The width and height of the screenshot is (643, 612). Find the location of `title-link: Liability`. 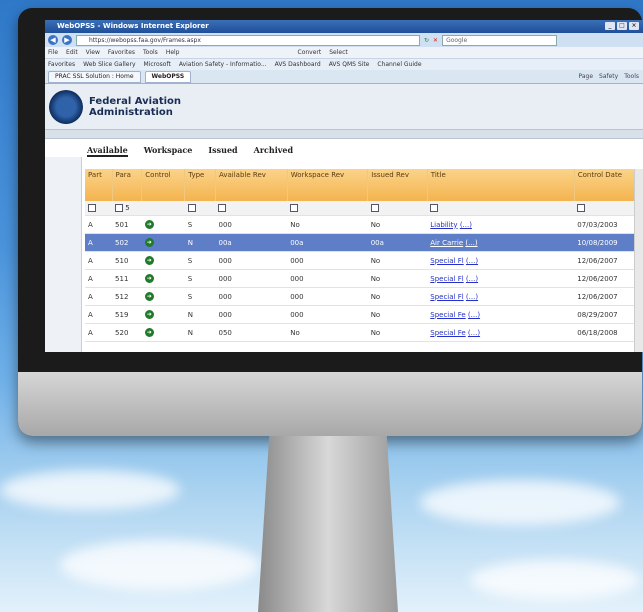

title-link: Liability is located at coordinates (443, 225).